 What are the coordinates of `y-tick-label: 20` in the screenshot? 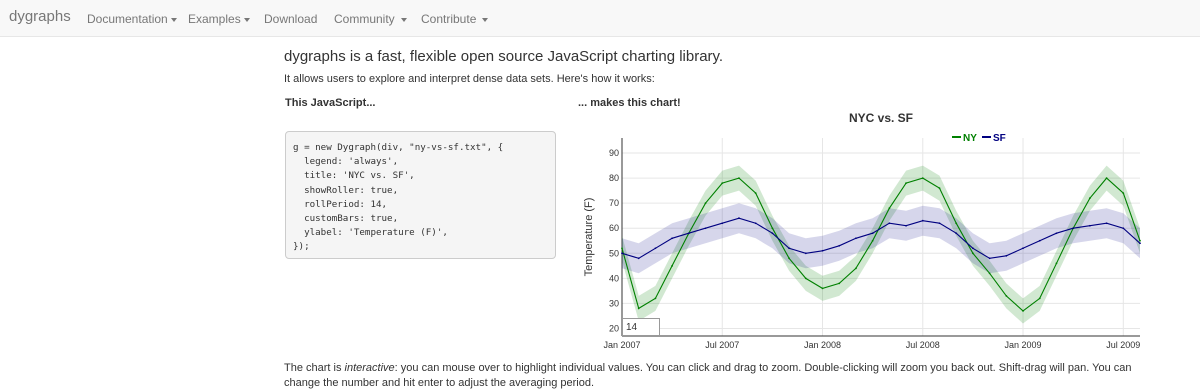 It's located at (614, 328).